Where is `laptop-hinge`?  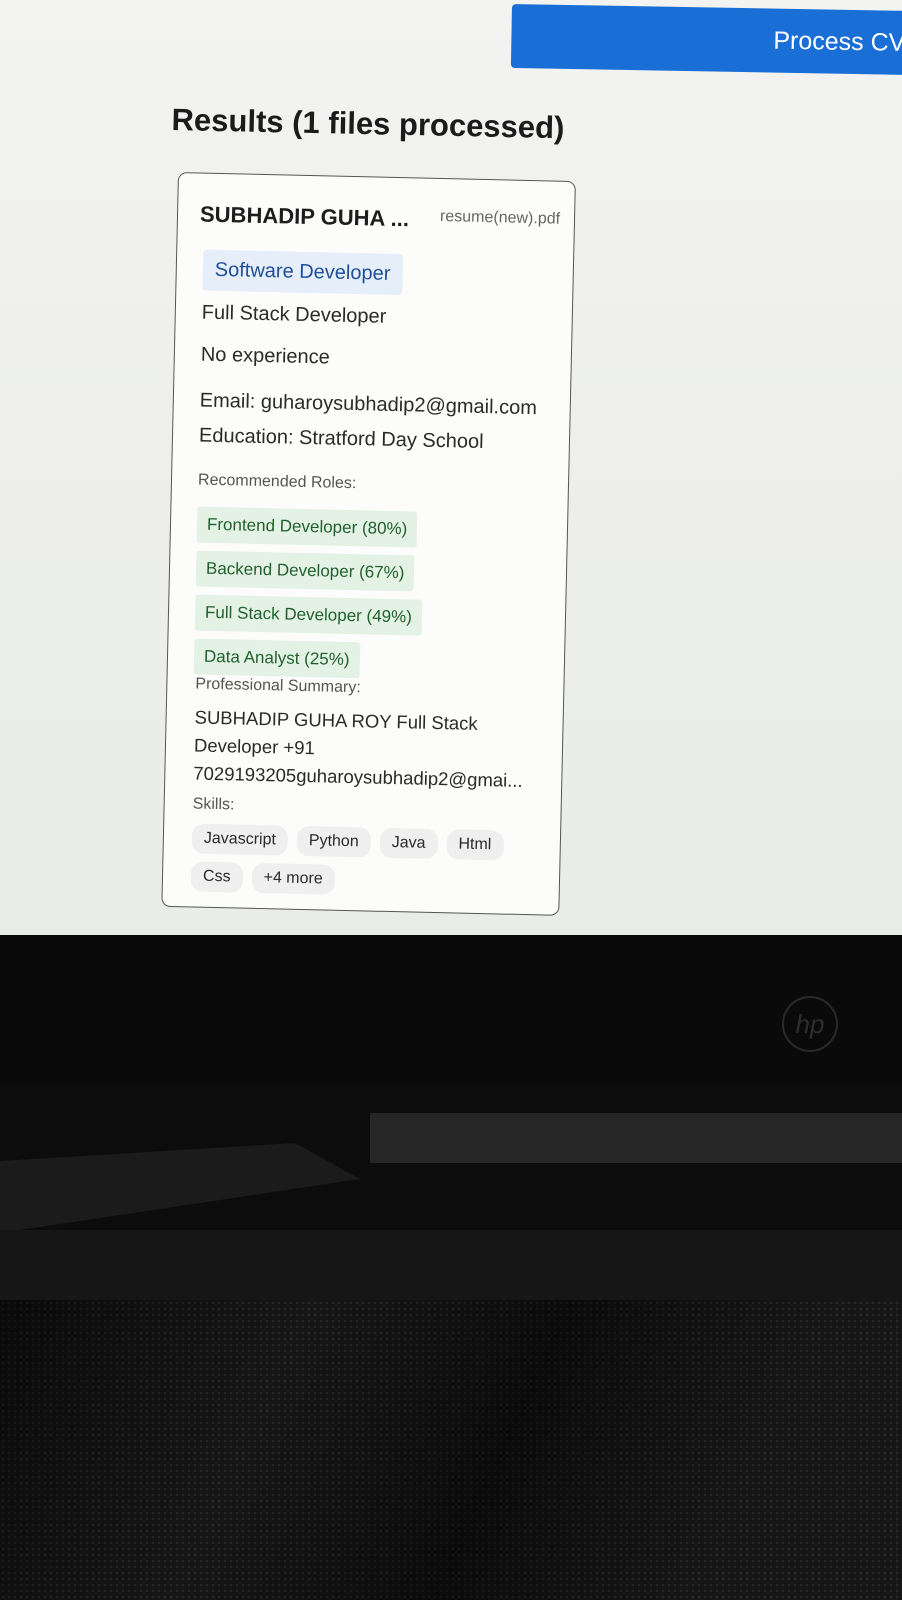 laptop-hinge is located at coordinates (636, 1138).